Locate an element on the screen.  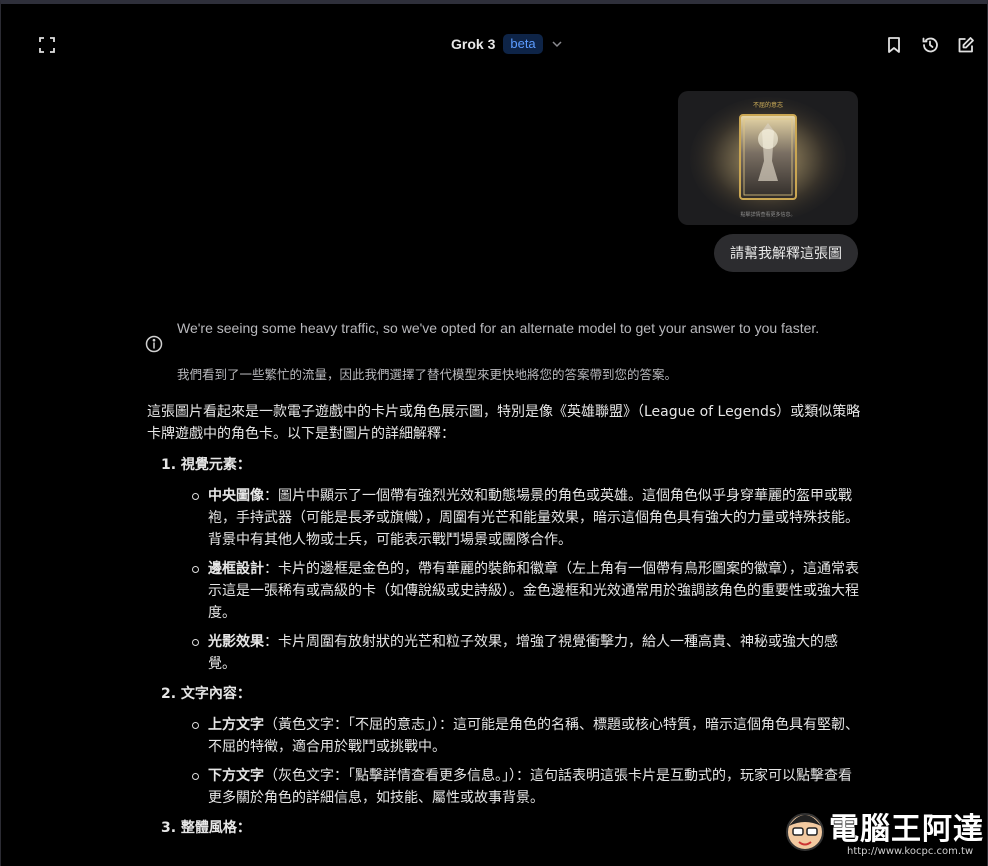
watermark: 電腦王阿達 http://www.kocpc.com.tw is located at coordinates (883, 834).